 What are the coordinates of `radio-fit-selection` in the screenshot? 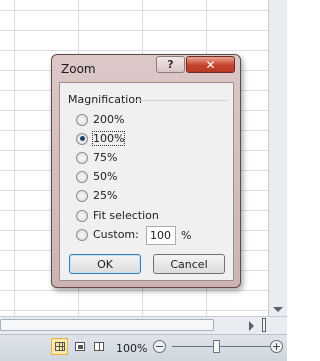 It's located at (82, 215).